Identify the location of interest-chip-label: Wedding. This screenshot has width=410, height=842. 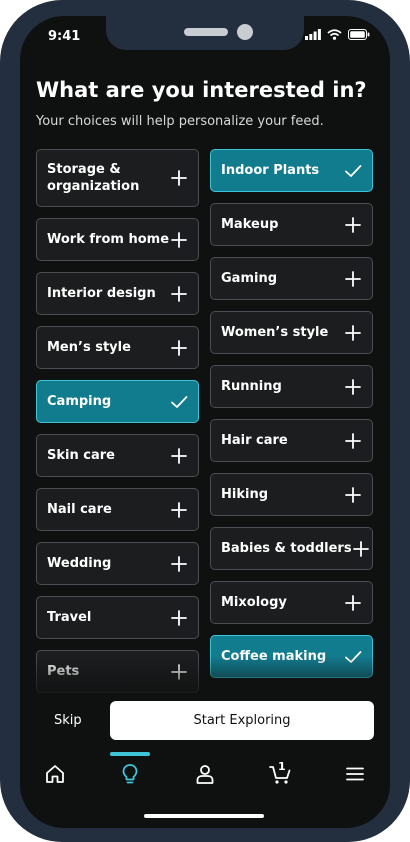
(79, 563).